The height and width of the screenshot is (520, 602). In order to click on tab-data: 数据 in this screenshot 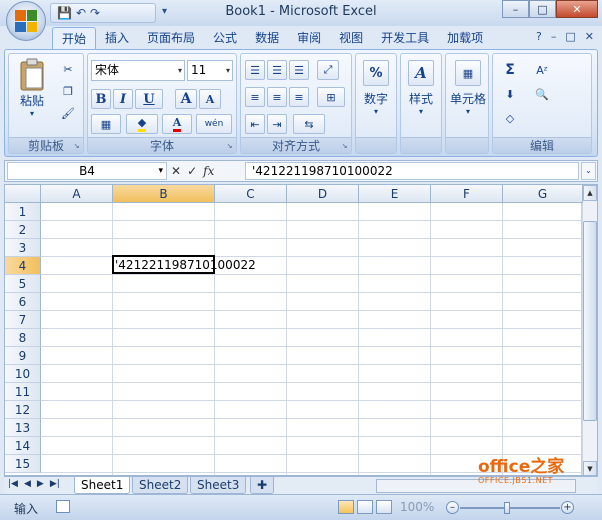, I will do `click(267, 38)`.